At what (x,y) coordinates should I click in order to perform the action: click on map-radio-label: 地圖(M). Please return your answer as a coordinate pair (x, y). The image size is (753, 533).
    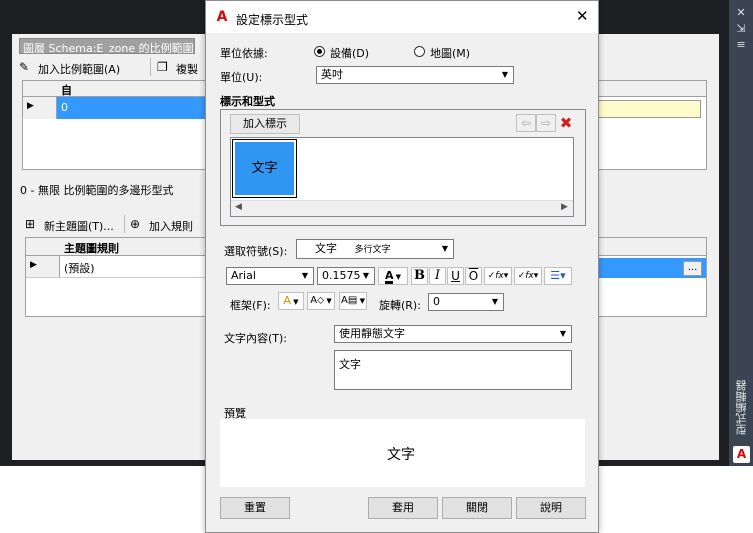
    Looking at the image, I should click on (450, 53).